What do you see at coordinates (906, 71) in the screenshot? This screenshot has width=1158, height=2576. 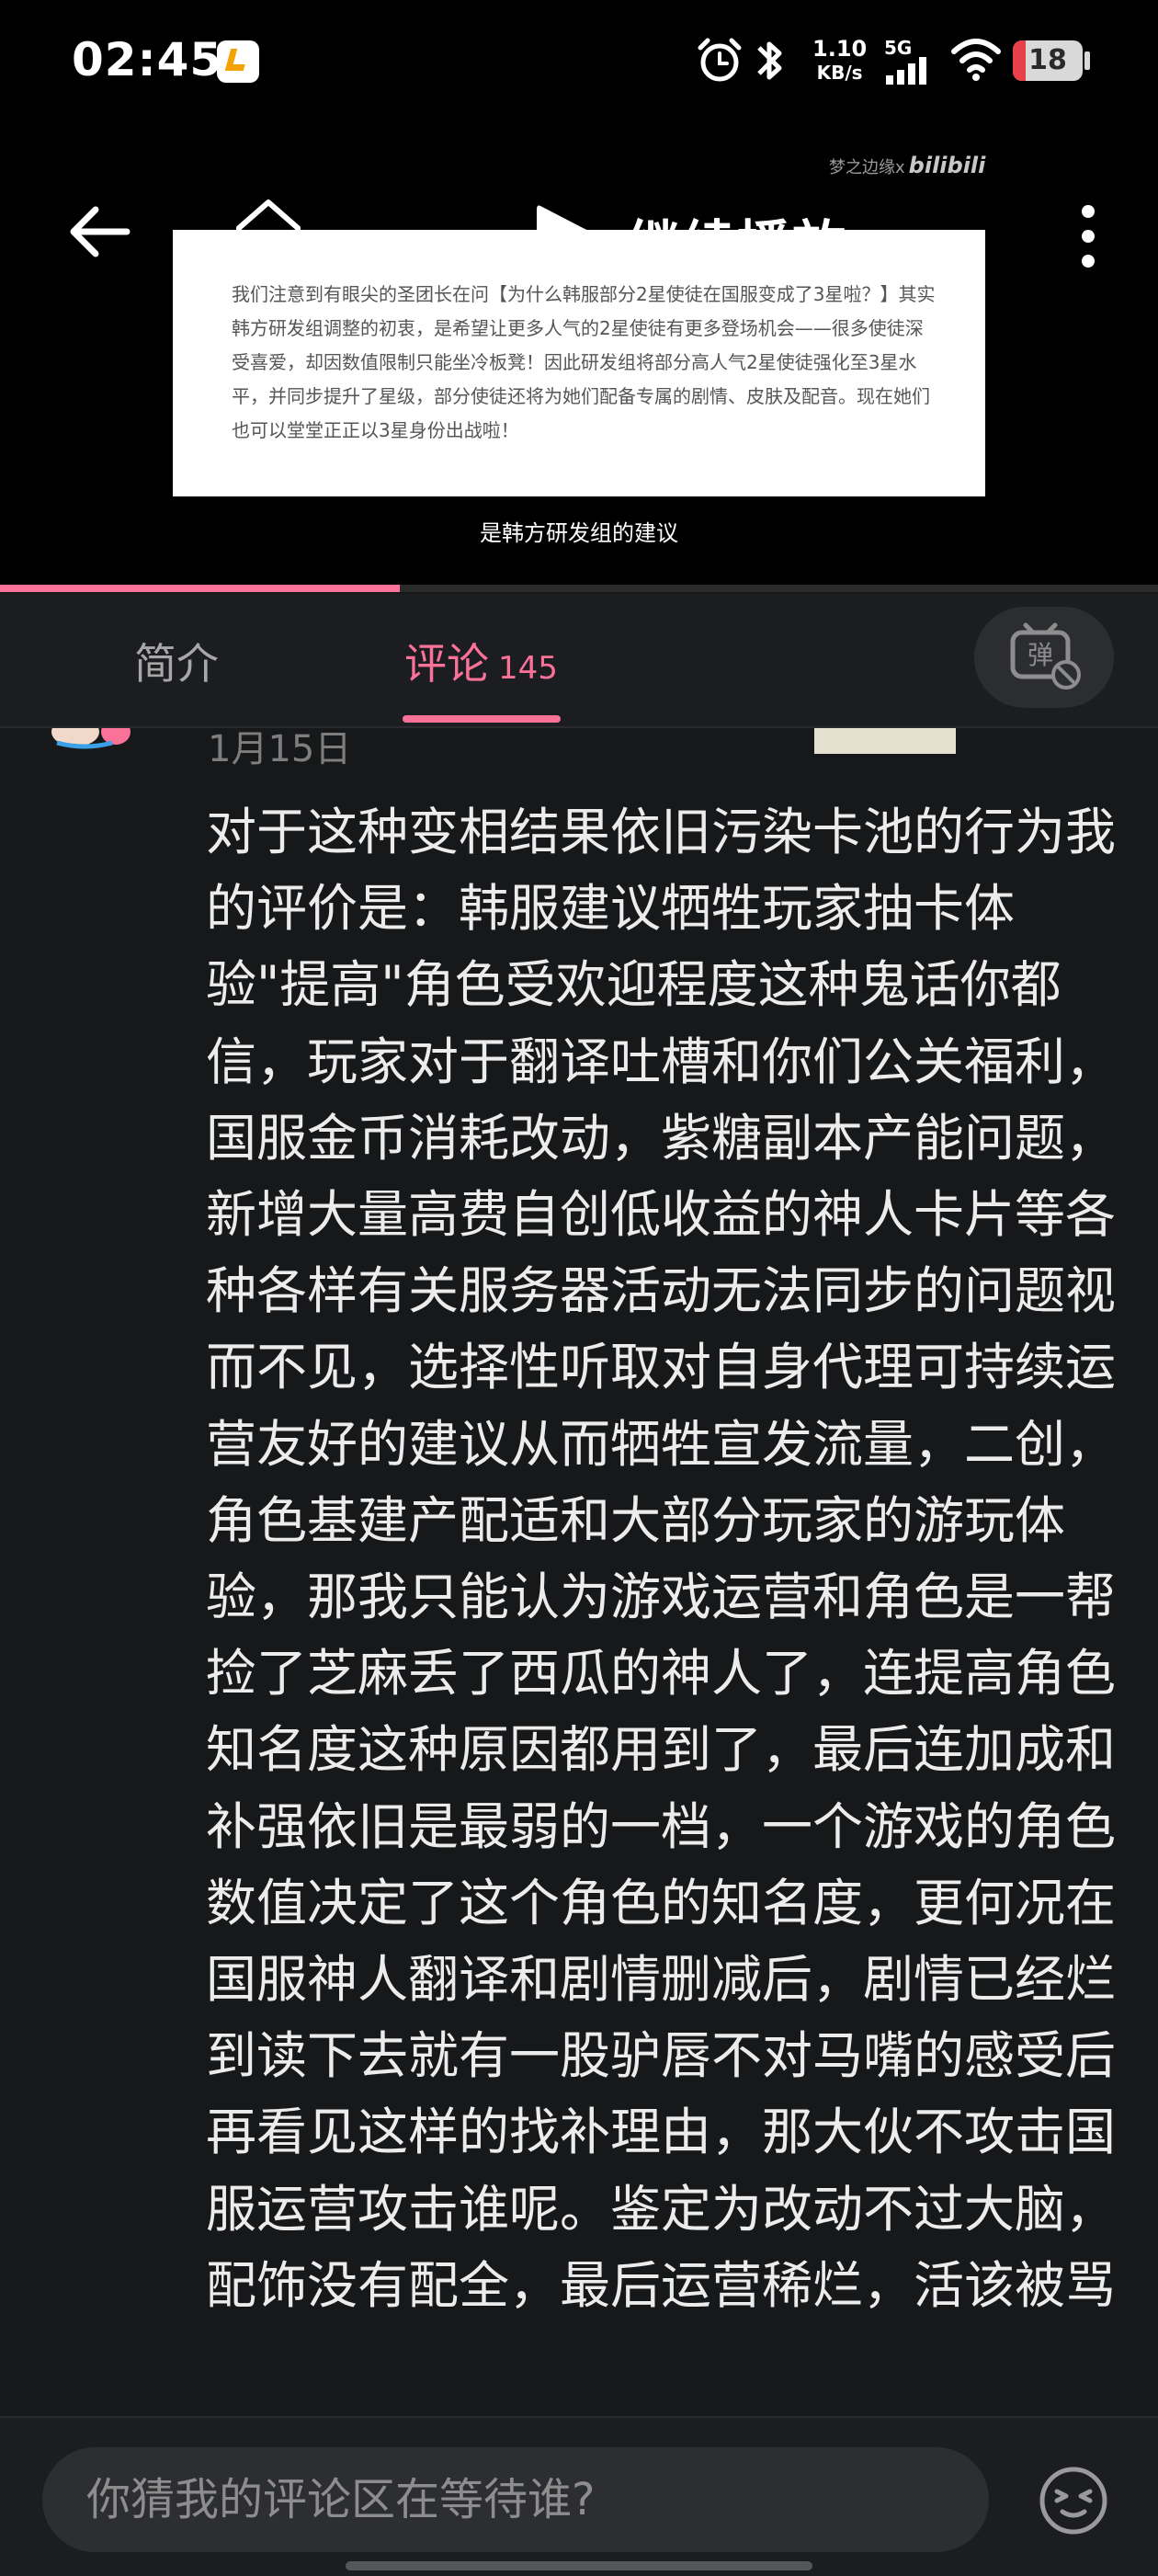 I see `signal-icon` at bounding box center [906, 71].